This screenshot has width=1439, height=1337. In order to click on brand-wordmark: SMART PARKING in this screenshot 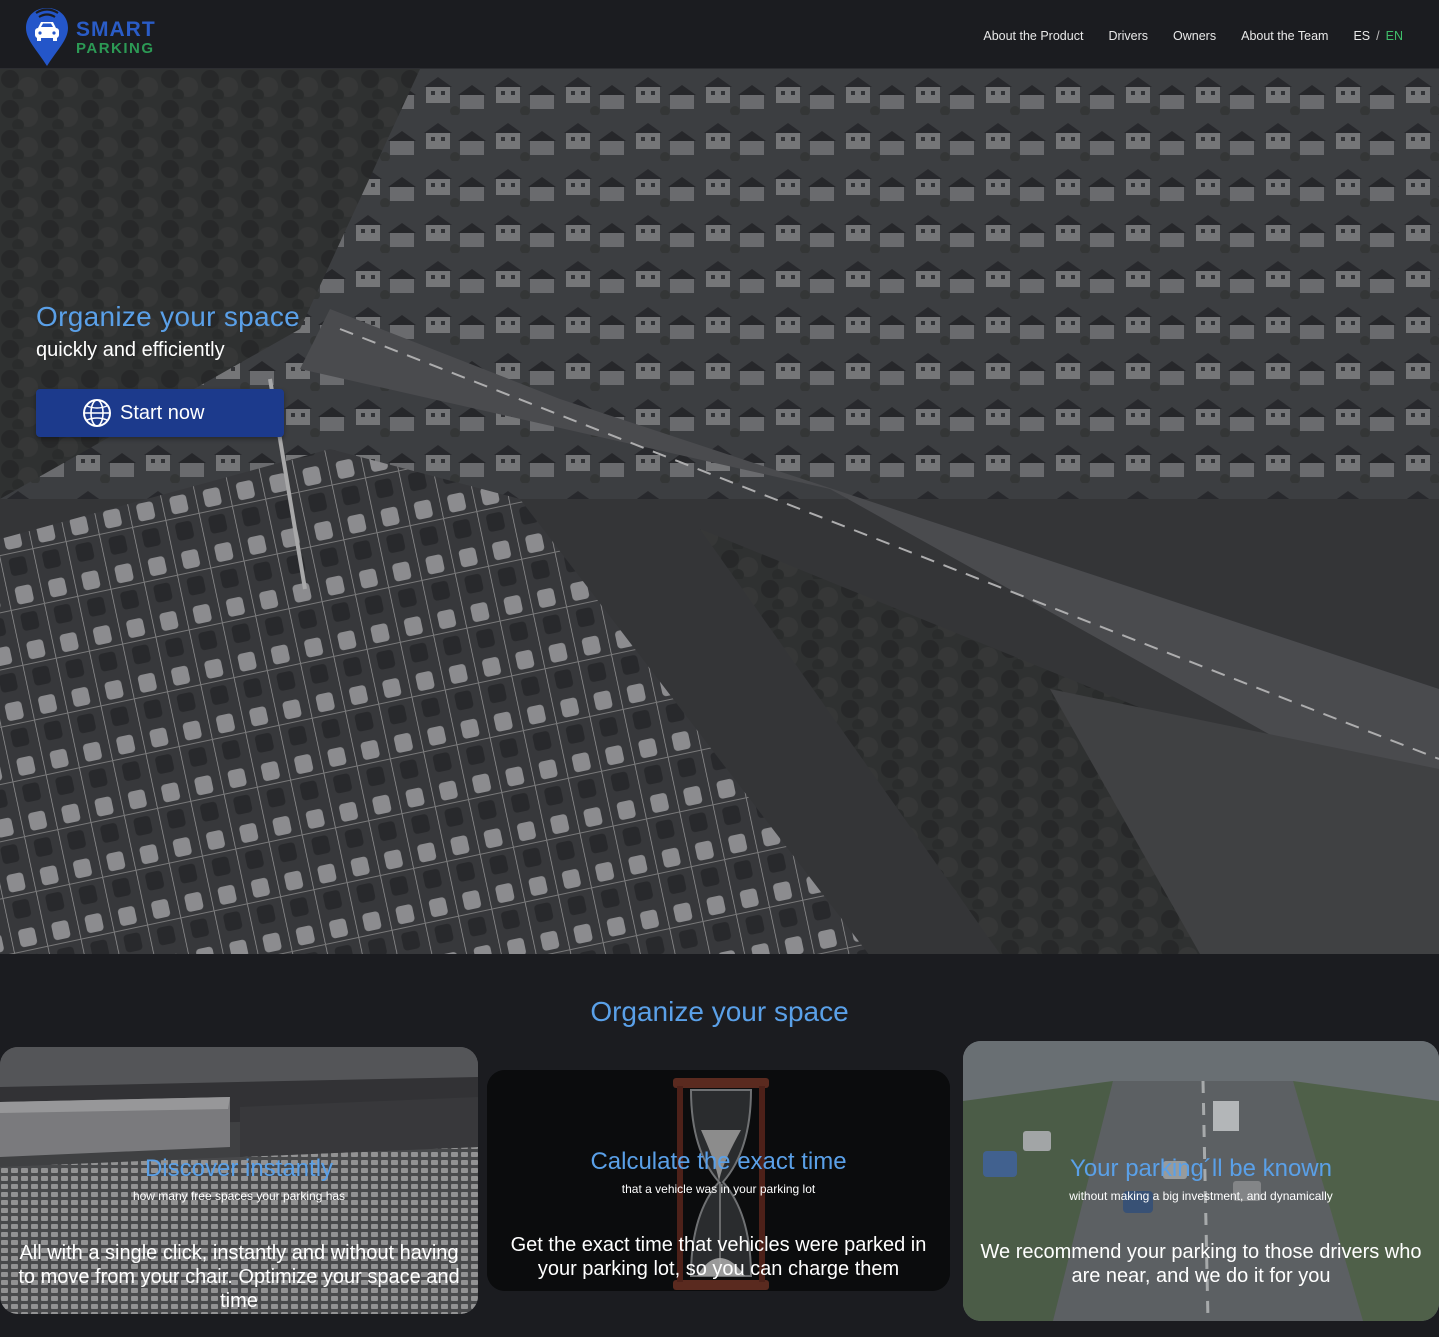, I will do `click(116, 37)`.